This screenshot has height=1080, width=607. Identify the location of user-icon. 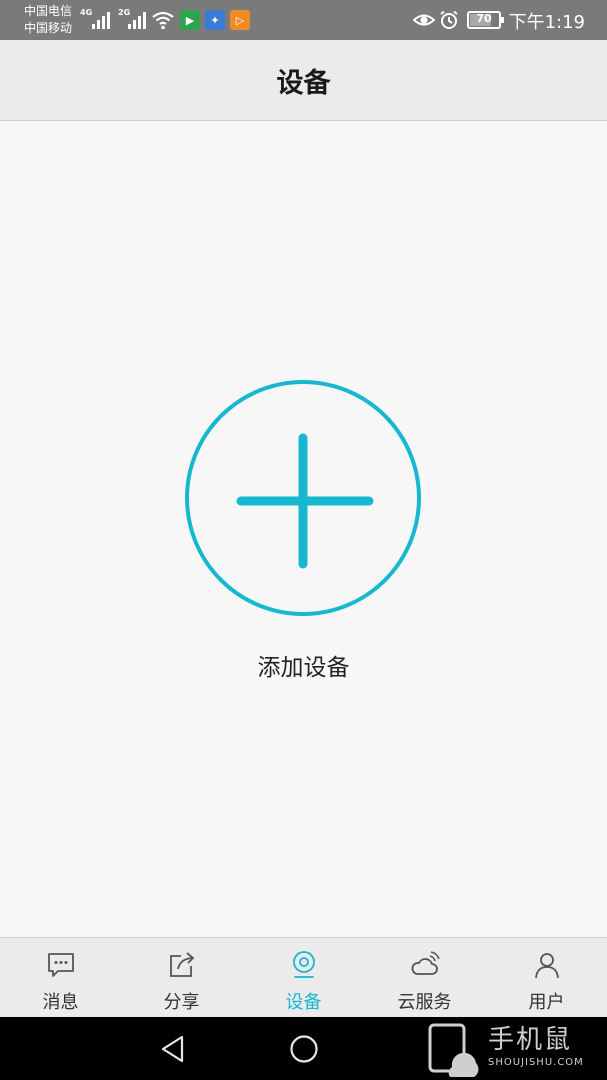
(547, 966).